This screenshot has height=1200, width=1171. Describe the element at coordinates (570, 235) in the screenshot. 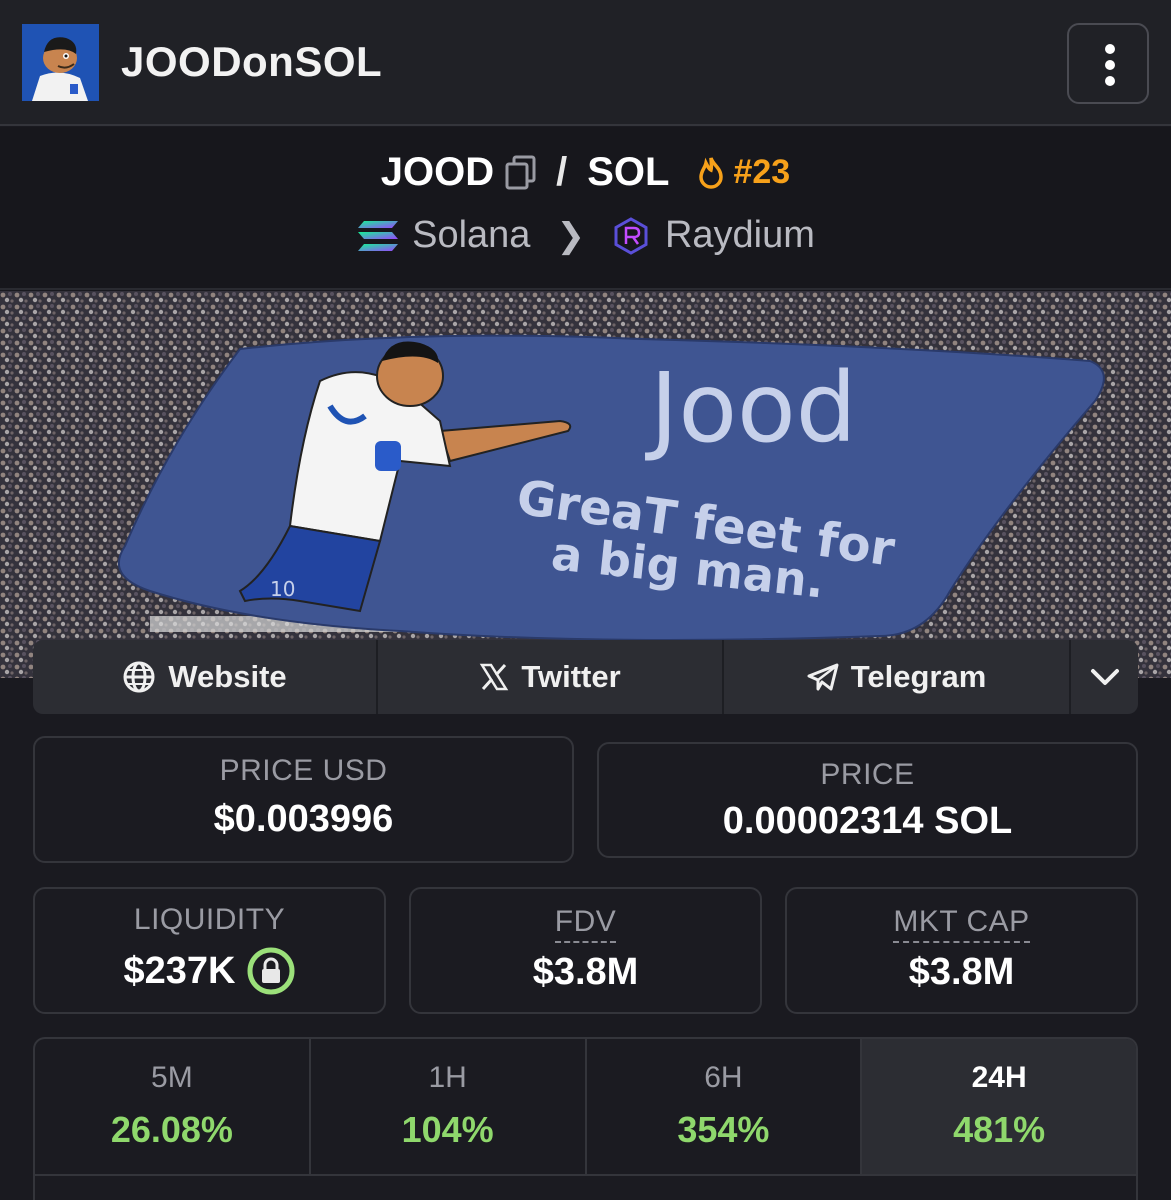

I see `chevron-right-icon: ❯` at that location.